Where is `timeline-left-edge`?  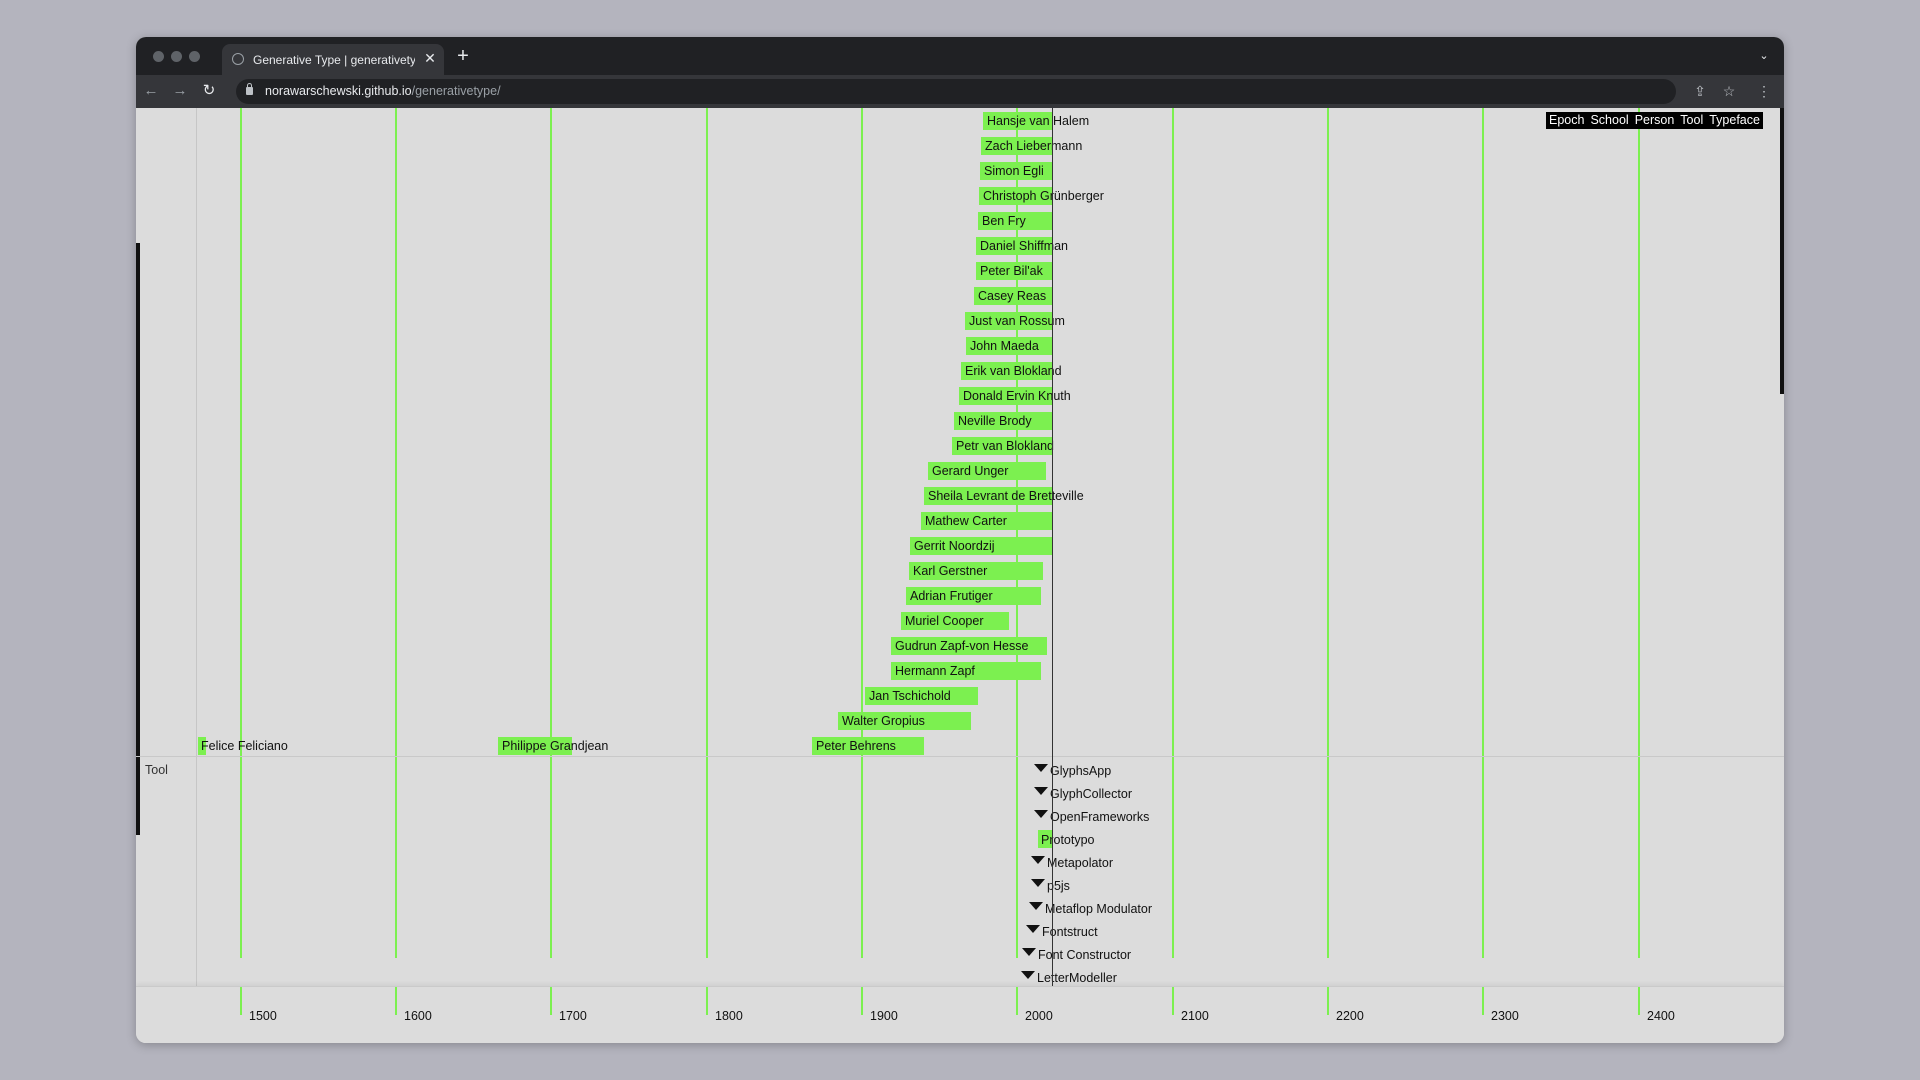
timeline-left-edge is located at coordinates (196, 575).